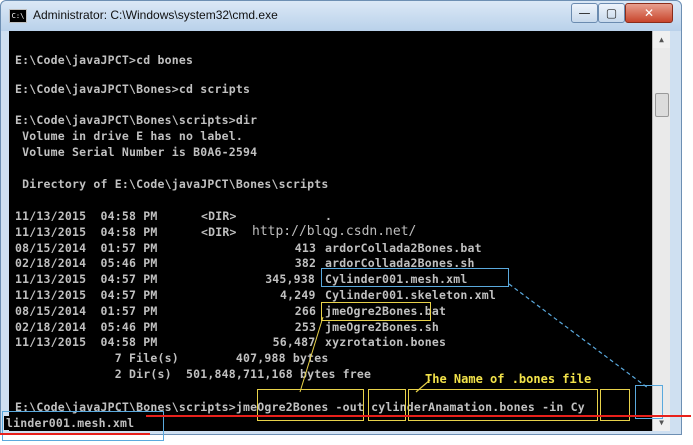  Describe the element at coordinates (578, 336) in the screenshot. I see `dashed-connector` at that location.